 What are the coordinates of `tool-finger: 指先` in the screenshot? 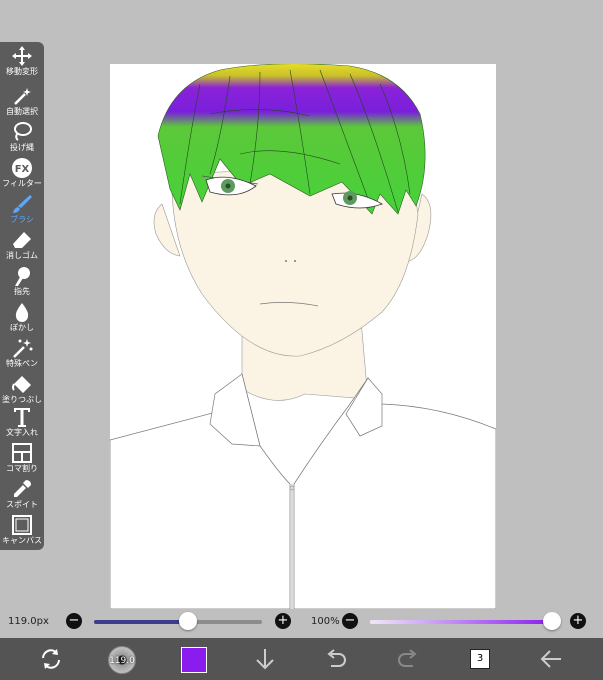 It's located at (22, 282).